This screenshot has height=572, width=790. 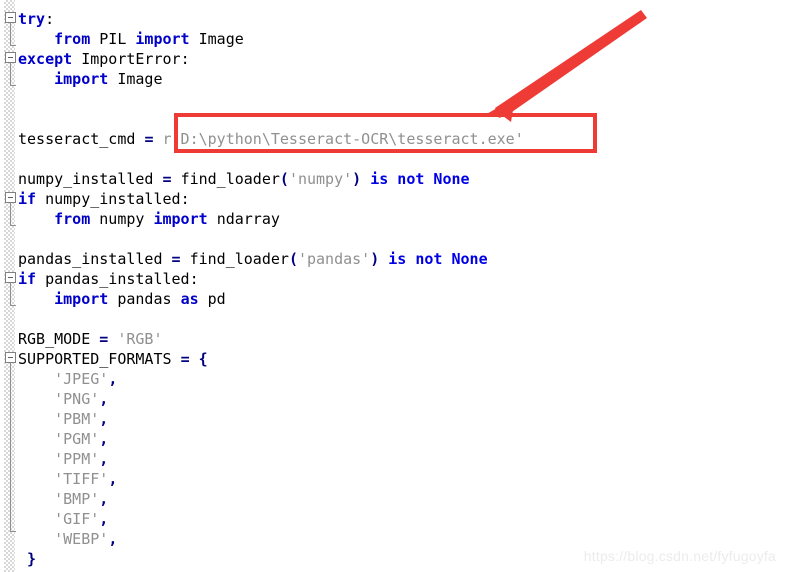 I want to click on module-pil: PIL, so click(x=113, y=39).